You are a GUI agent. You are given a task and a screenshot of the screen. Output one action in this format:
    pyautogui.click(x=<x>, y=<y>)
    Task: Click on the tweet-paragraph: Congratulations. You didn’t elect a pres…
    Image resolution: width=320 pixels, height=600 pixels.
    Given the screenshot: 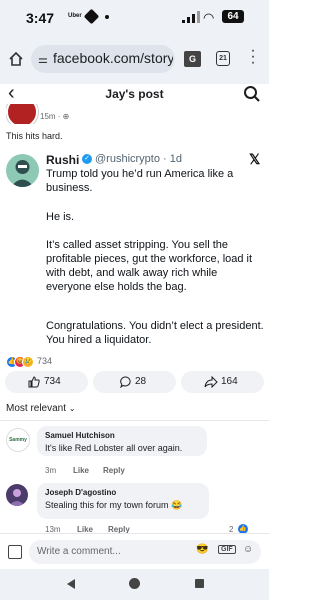 What is the action you would take?
    pyautogui.click(x=155, y=333)
    